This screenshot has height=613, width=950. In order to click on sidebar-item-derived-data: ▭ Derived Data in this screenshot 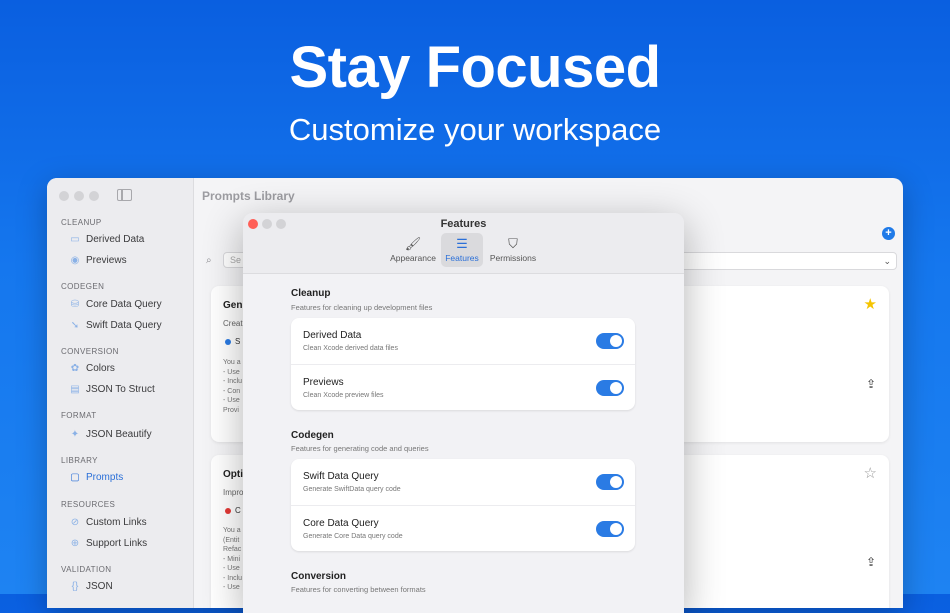, I will do `click(106, 239)`.